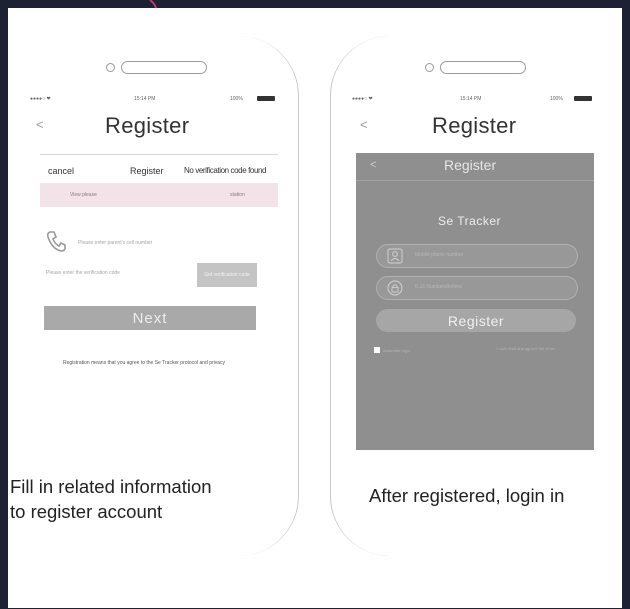 The image size is (630, 609). Describe the element at coordinates (373, 165) in the screenshot. I see `inner-back-button: <` at that location.